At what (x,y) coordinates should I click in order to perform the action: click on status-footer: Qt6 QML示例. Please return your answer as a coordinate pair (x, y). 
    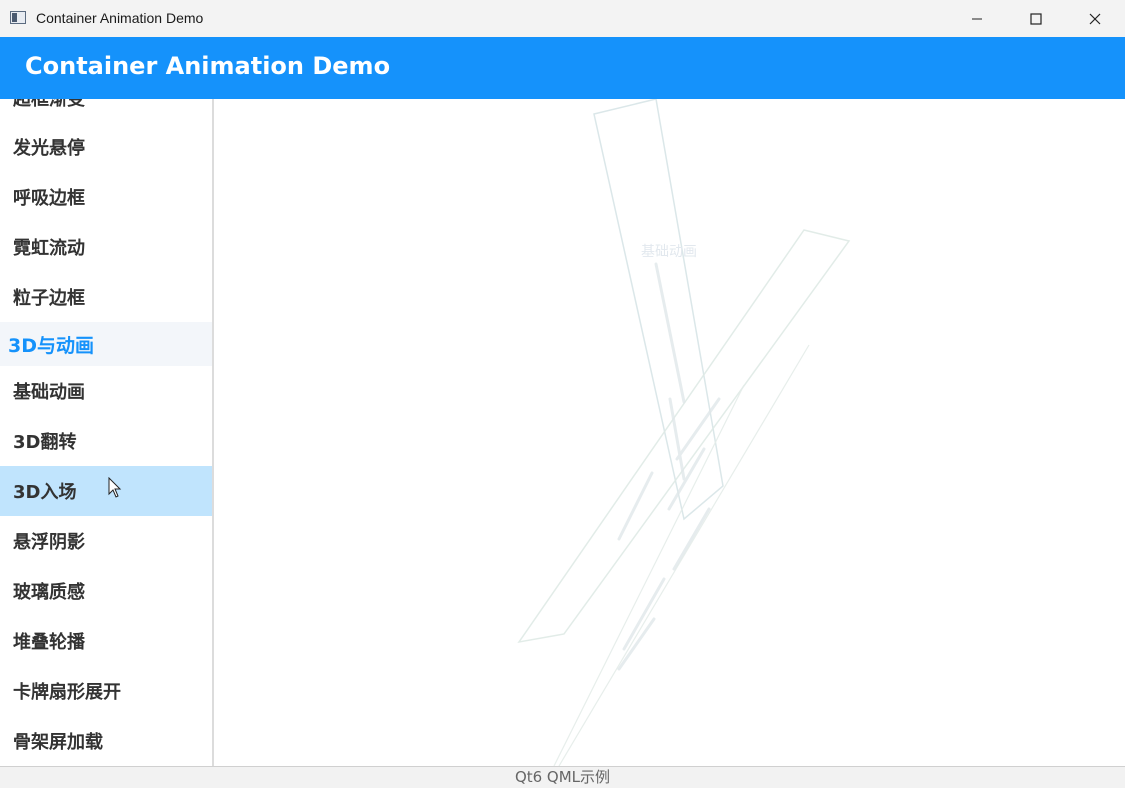
    Looking at the image, I should click on (562, 777).